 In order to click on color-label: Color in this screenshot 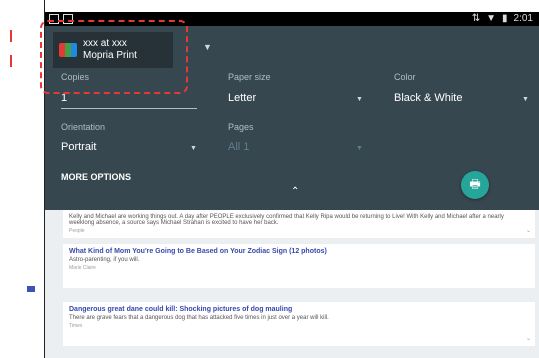, I will do `click(405, 77)`.